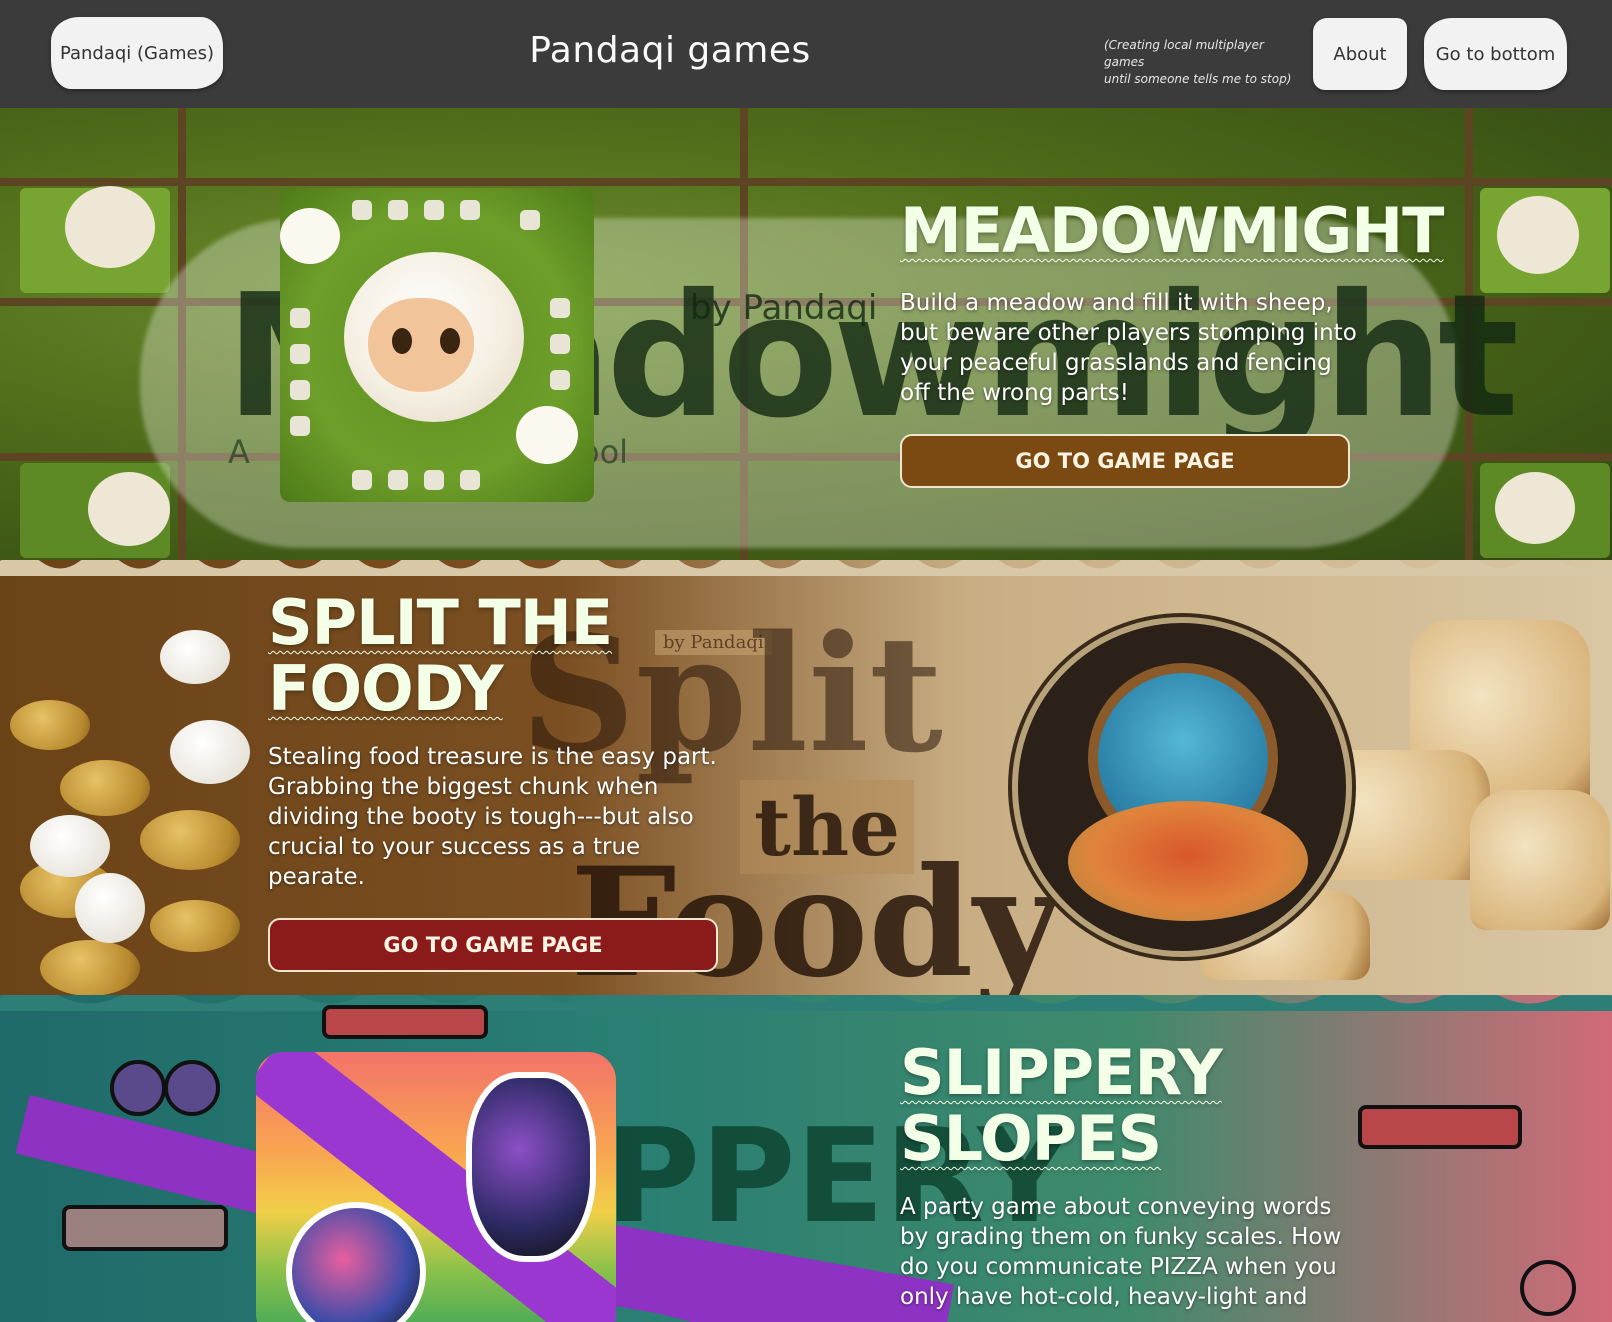 This screenshot has width=1612, height=1322. Describe the element at coordinates (1172, 230) in the screenshot. I see `game-title: MEADOWMIGHT` at that location.